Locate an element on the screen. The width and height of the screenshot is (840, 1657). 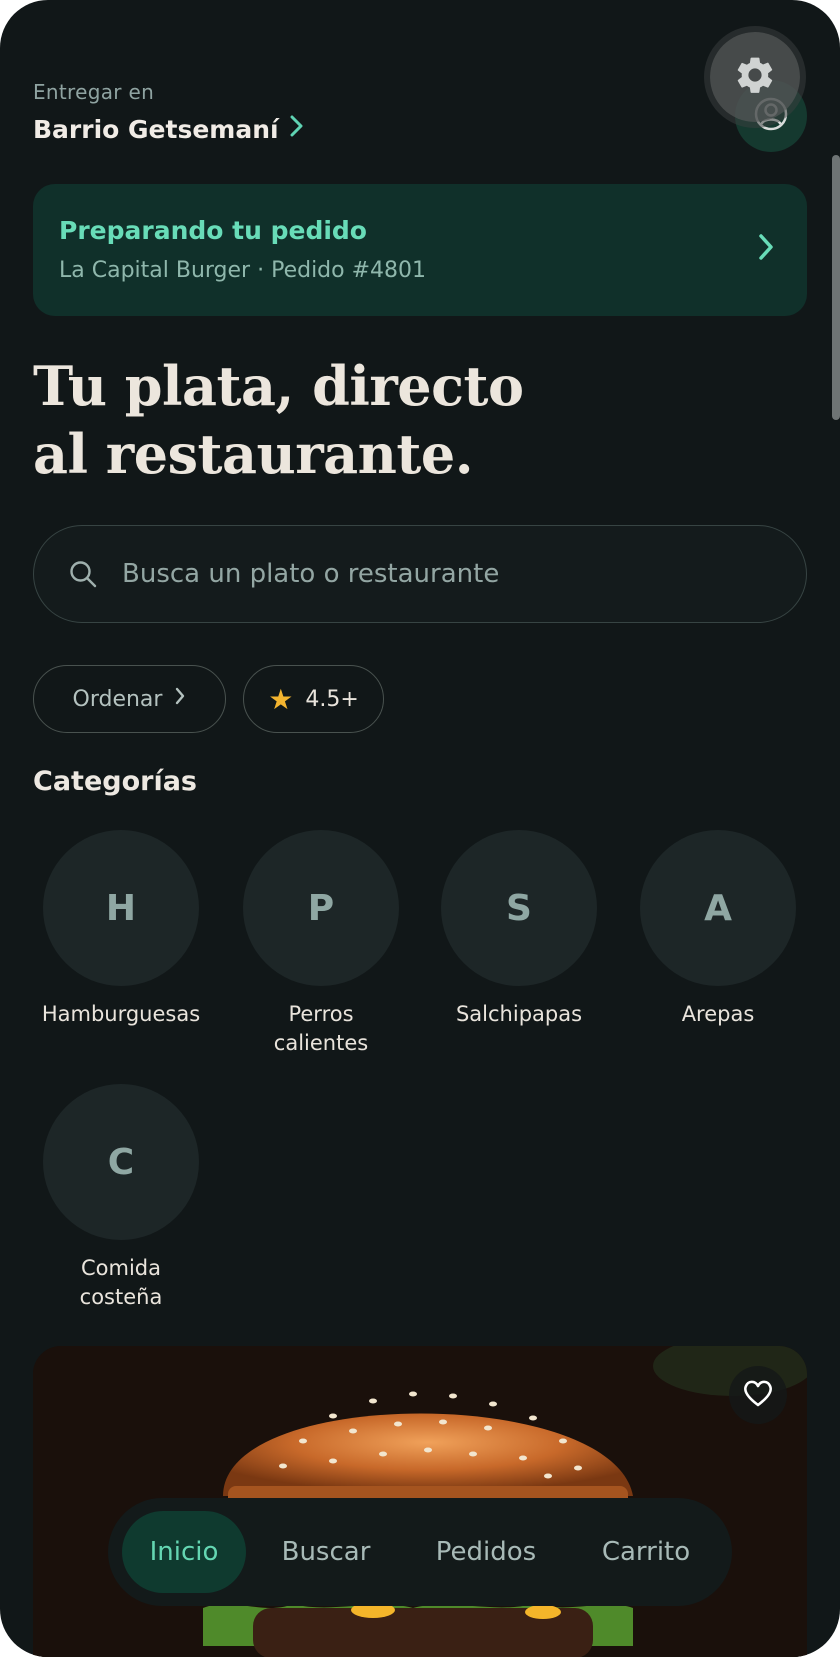
favorite-button is located at coordinates (758, 1395).